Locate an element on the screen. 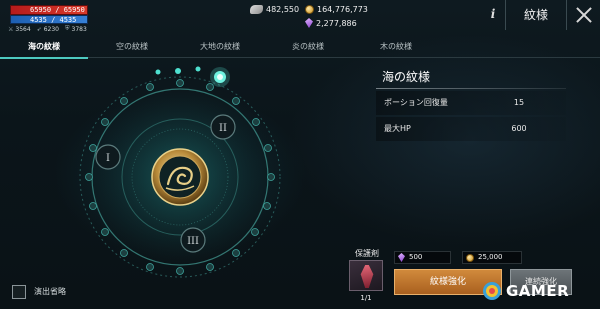 The height and width of the screenshot is (309, 600). roman-node-2: II is located at coordinates (223, 127).